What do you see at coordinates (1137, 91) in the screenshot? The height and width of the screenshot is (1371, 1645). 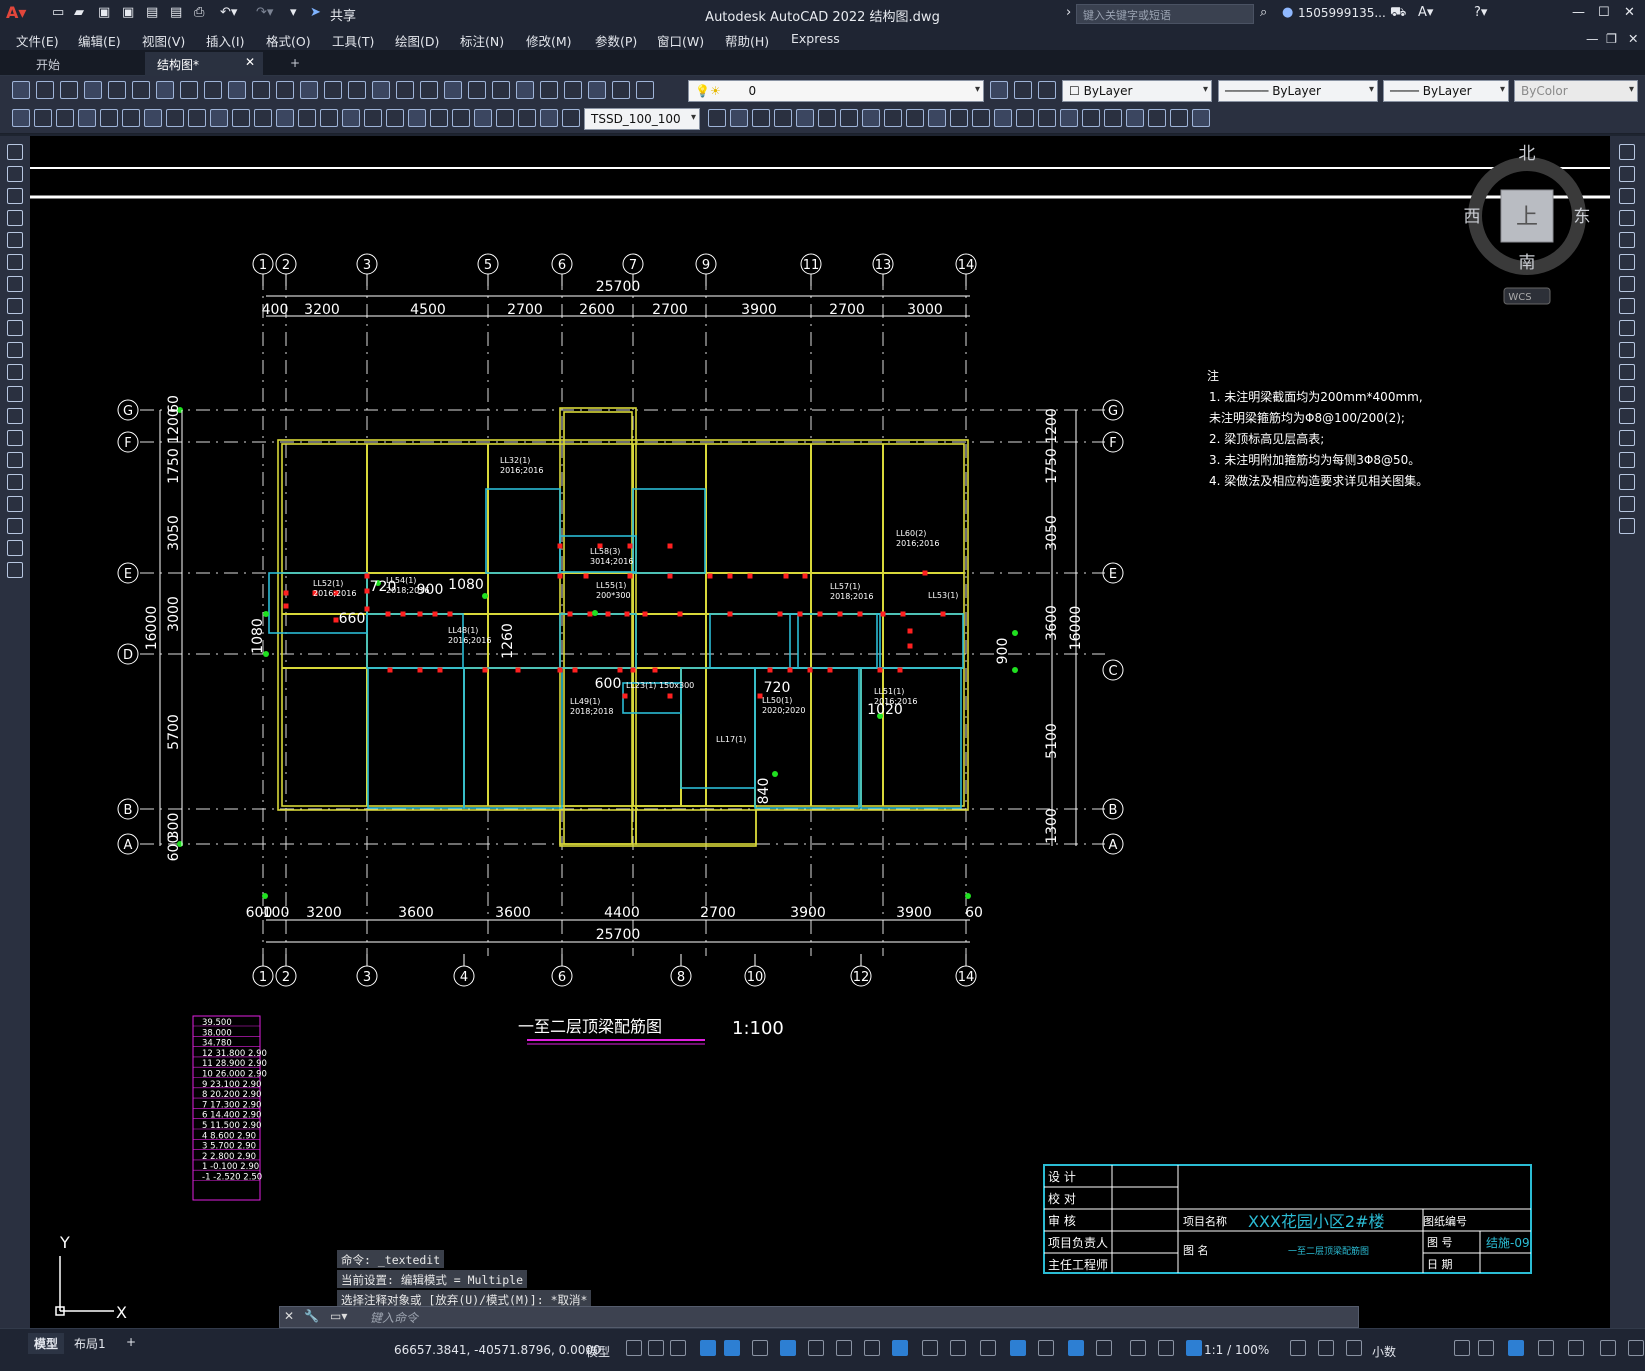 I see `color-dropdown: ☐ ByLayer ▾` at bounding box center [1137, 91].